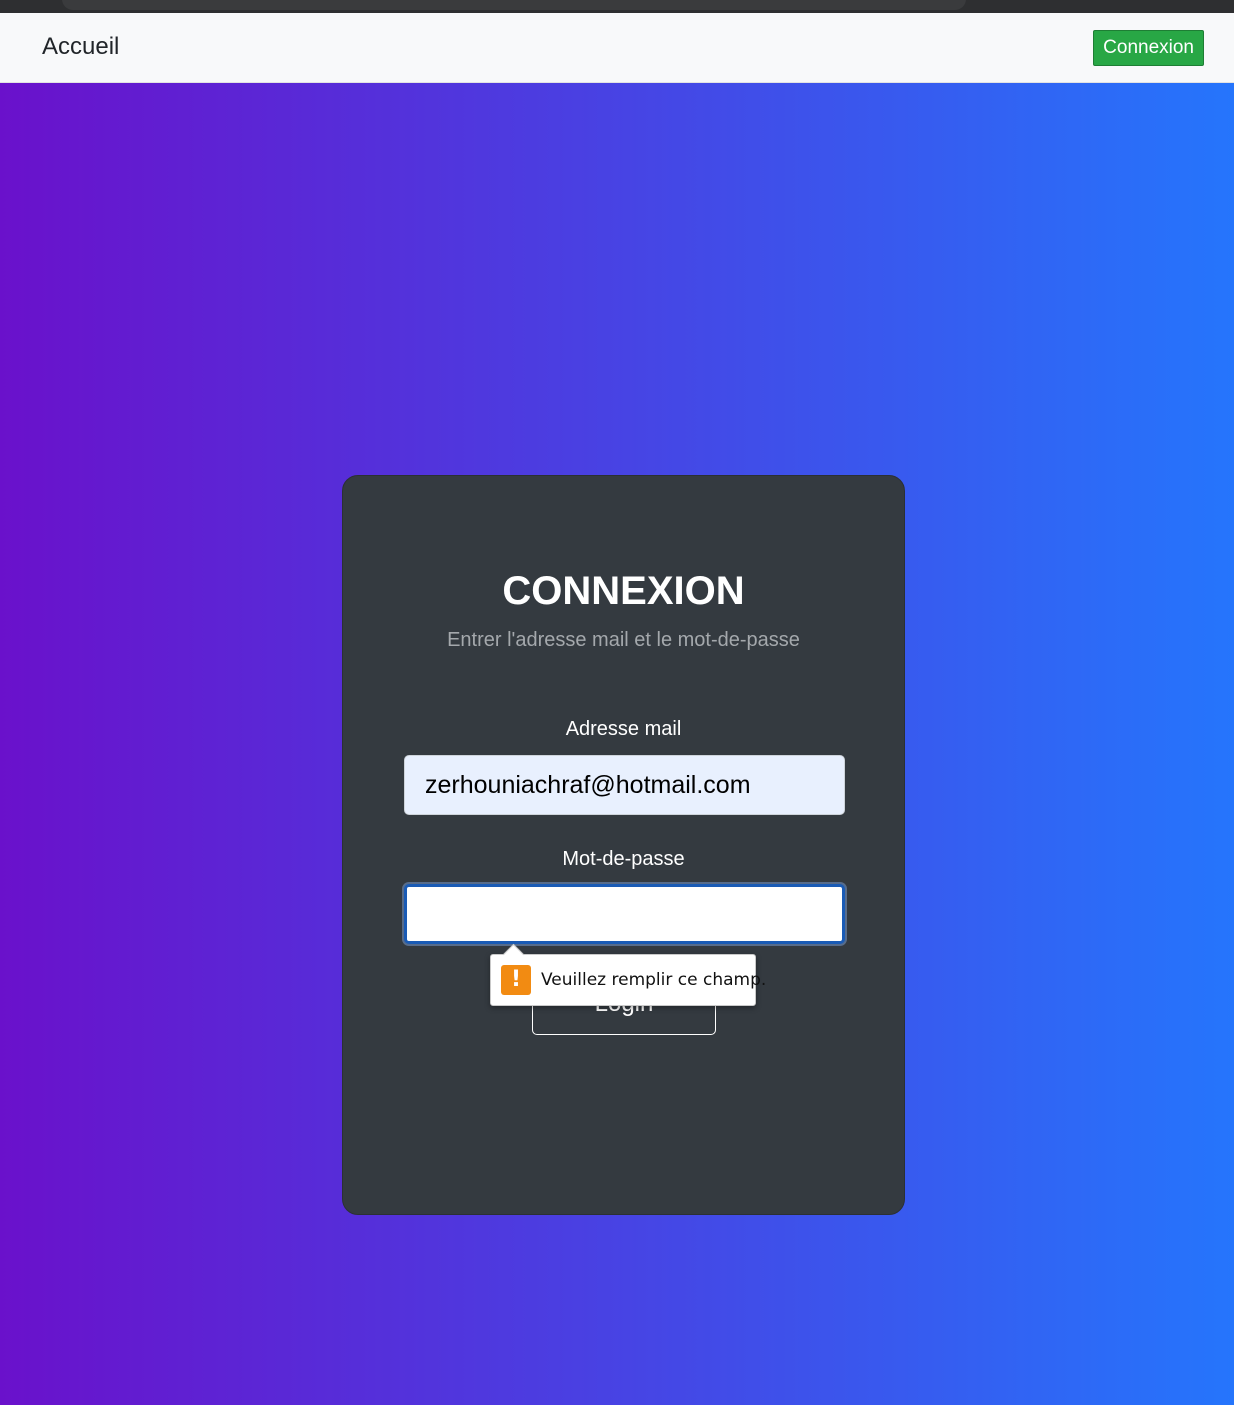  I want to click on email-field, so click(624, 785).